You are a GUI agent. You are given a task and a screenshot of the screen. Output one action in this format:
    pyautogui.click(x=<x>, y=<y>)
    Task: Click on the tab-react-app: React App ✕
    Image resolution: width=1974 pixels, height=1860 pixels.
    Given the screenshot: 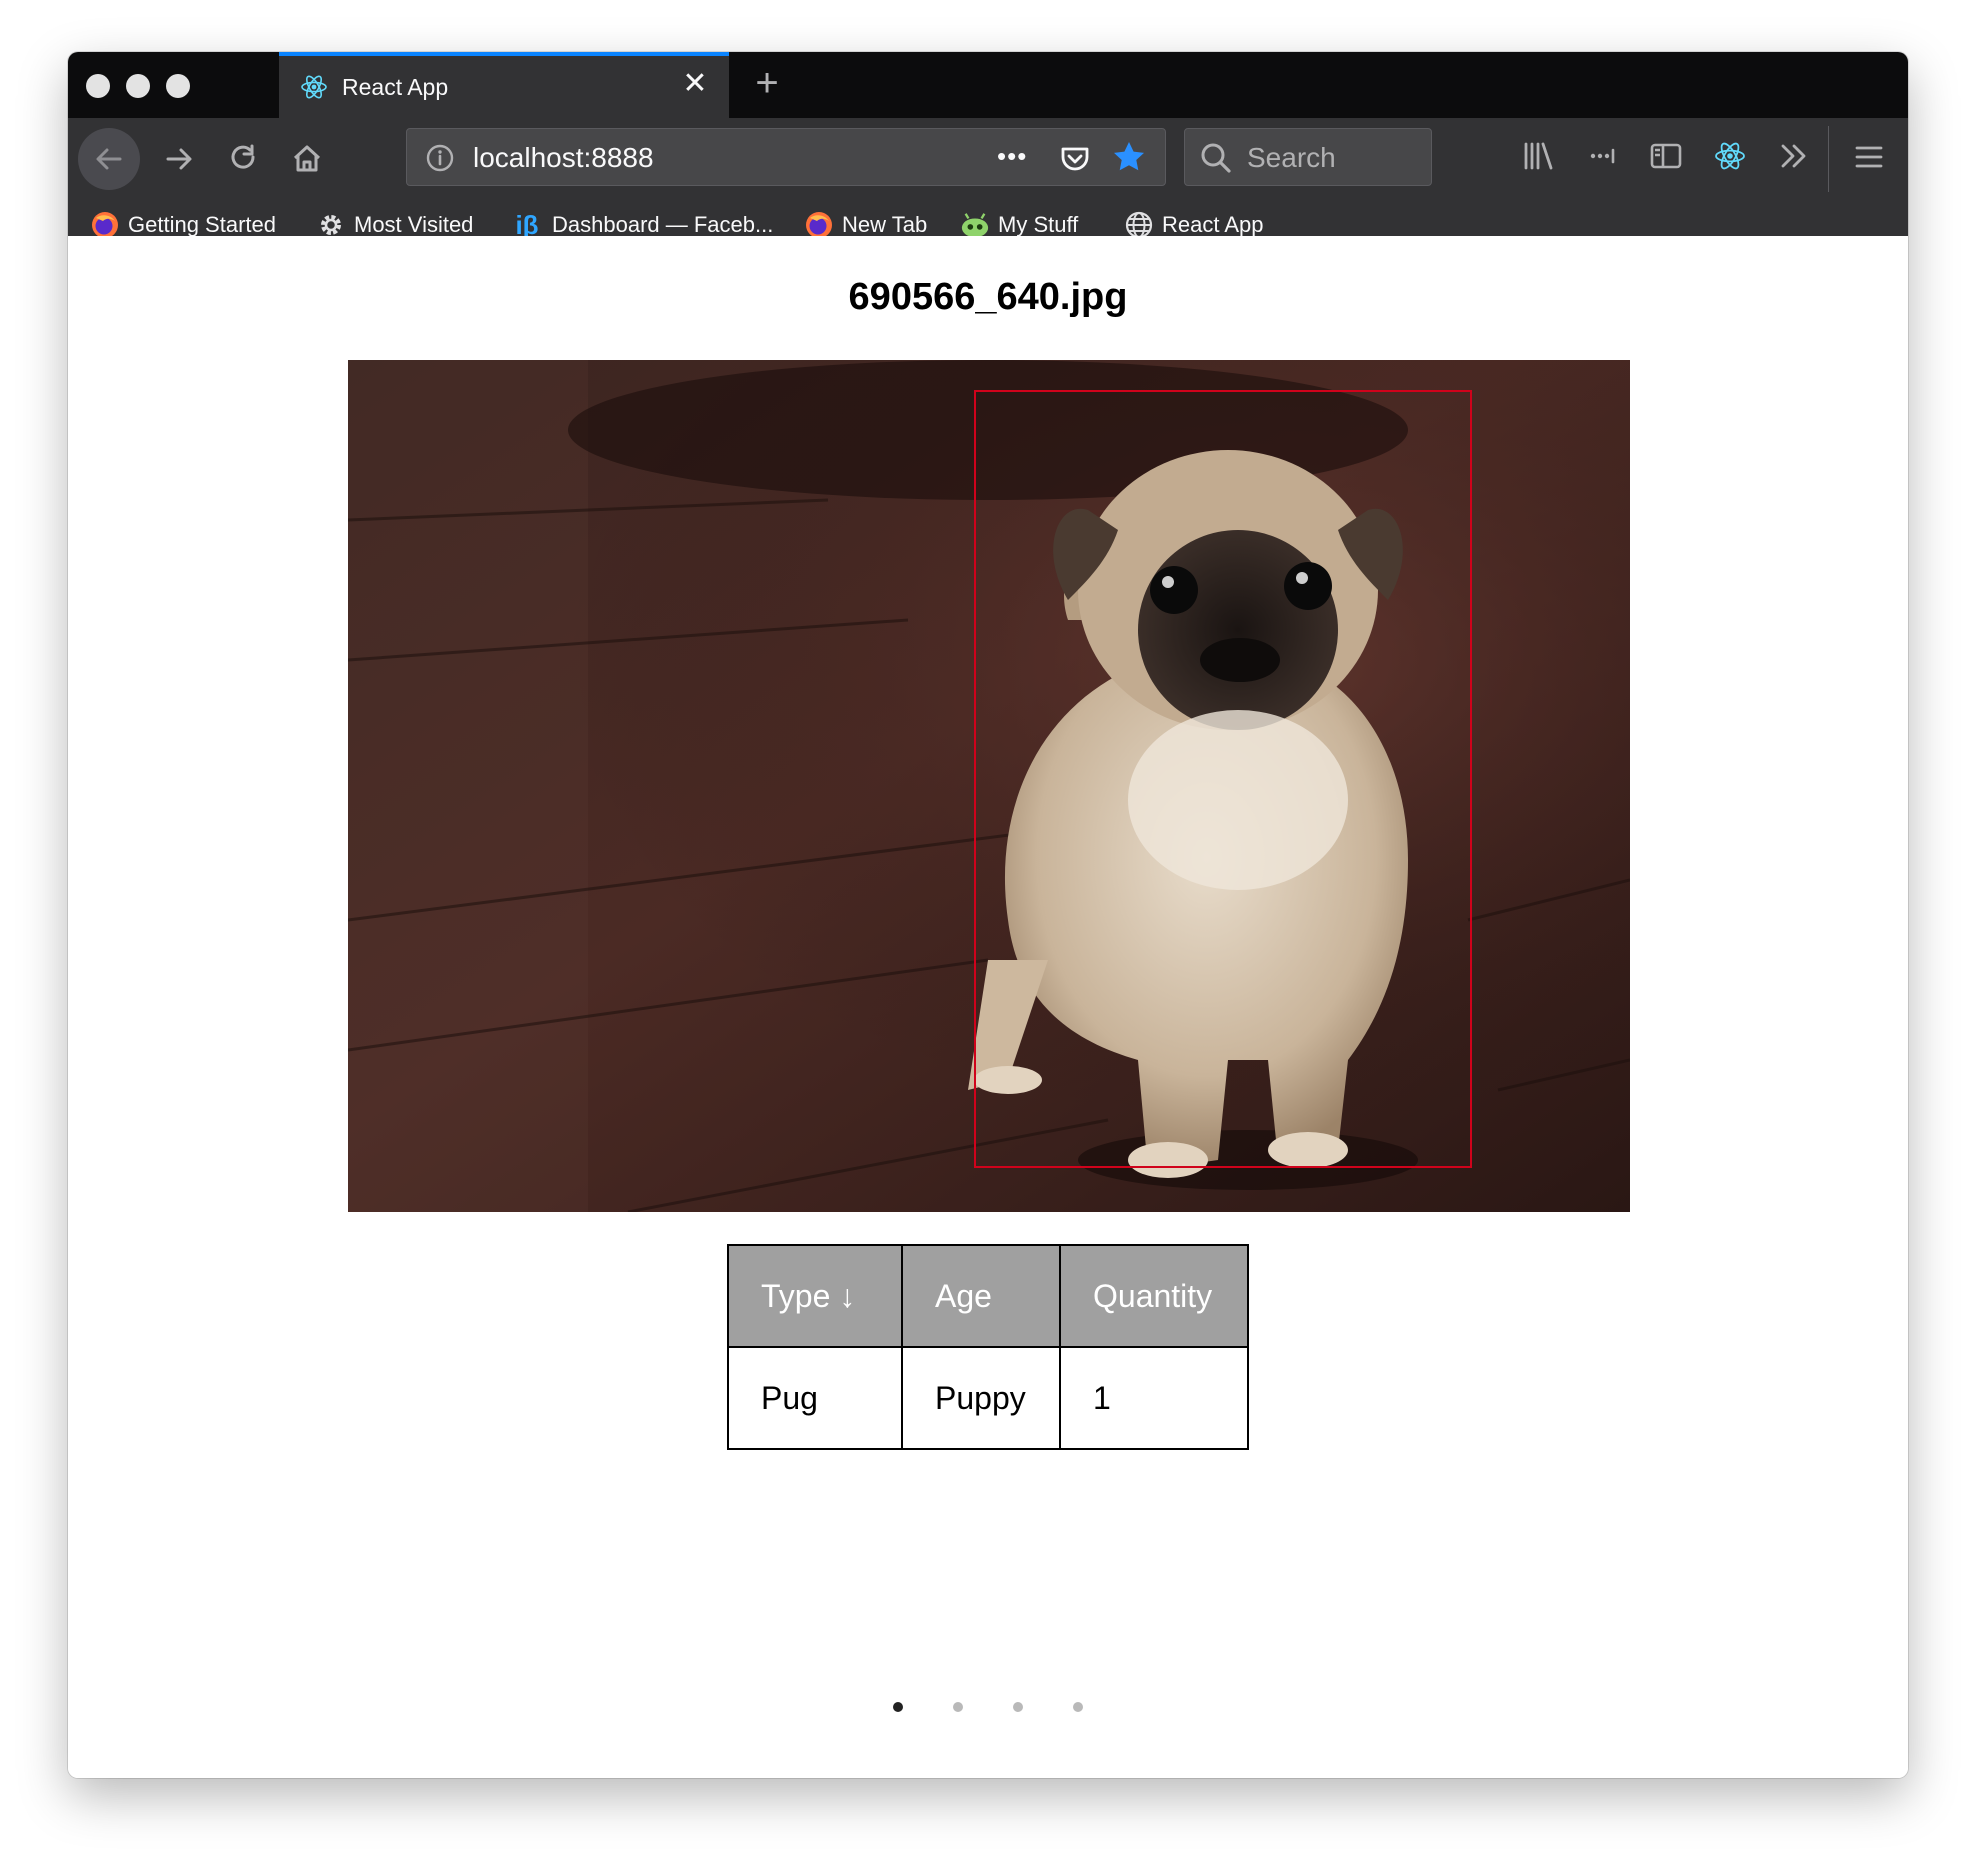 What is the action you would take?
    pyautogui.click(x=504, y=85)
    